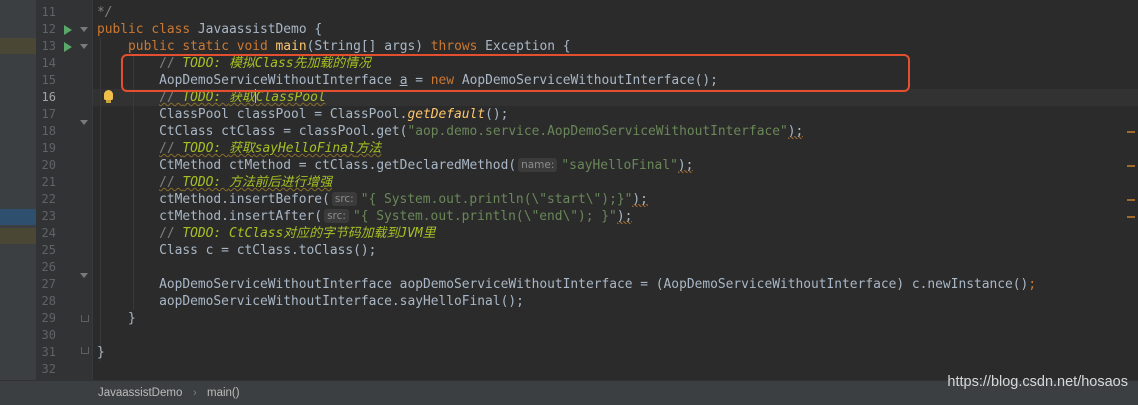 This screenshot has height=405, width=1138. I want to click on code-line: // TODO: CtClass对应的字节码加载到JVM里, so click(266, 233).